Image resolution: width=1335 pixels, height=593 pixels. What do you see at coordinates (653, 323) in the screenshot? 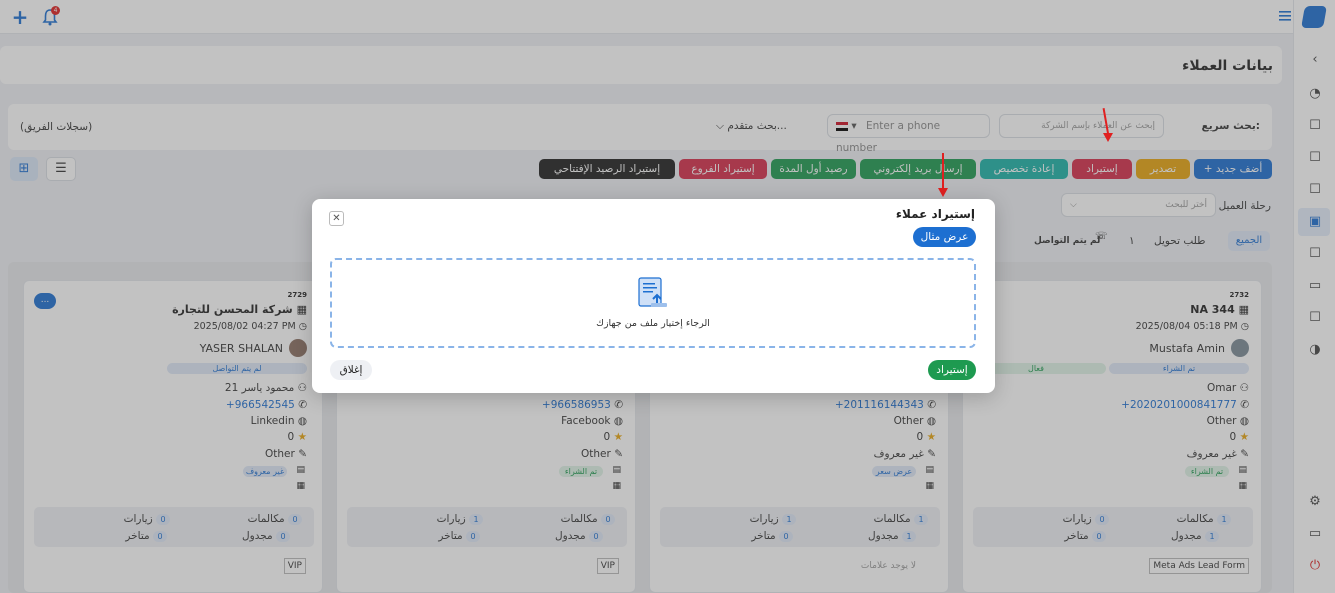
I see `drop-zone-text: الرجاء إختيار ملف من جهازك` at bounding box center [653, 323].